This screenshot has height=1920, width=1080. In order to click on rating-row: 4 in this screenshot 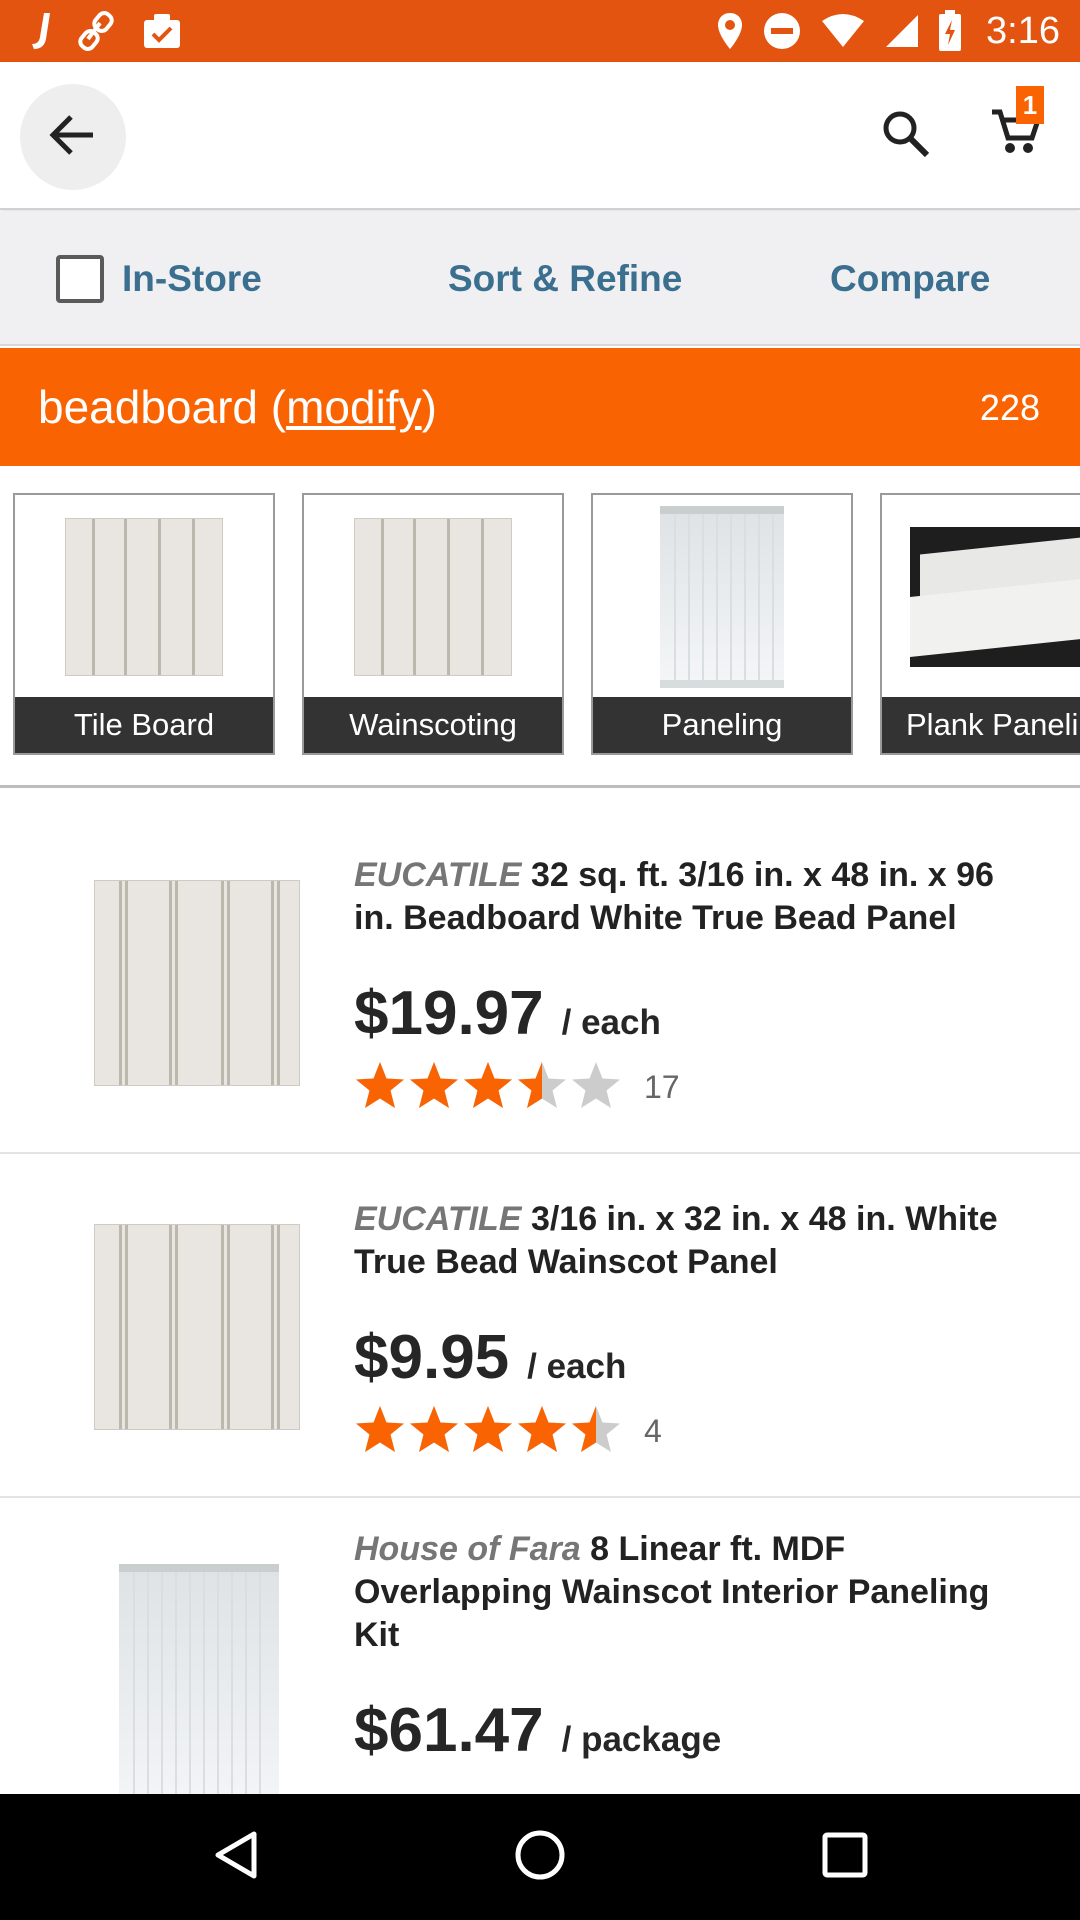, I will do `click(694, 1431)`.